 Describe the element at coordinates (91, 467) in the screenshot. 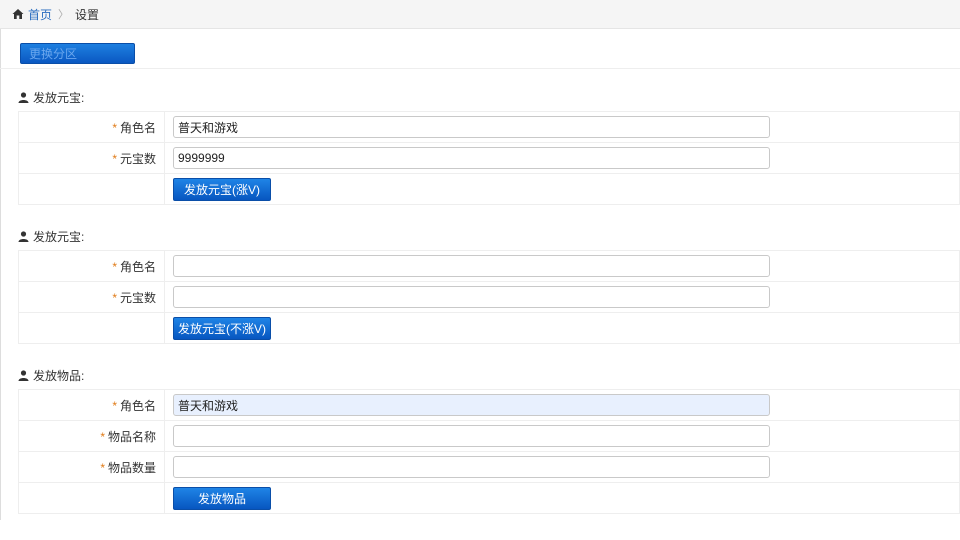

I see `item-qty-label: * 物品数量` at that location.